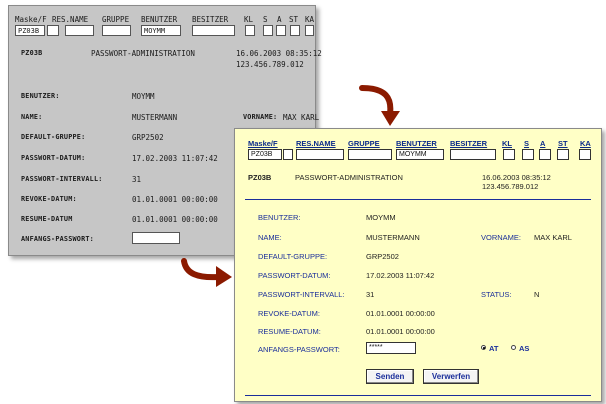 This screenshot has height=404, width=606. What do you see at coordinates (494, 348) in the screenshot?
I see `radio-at-label: AT` at bounding box center [494, 348].